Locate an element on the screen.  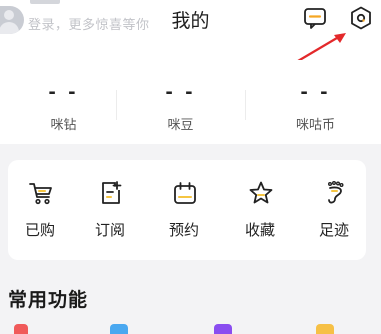
calendar-icon is located at coordinates (185, 193).